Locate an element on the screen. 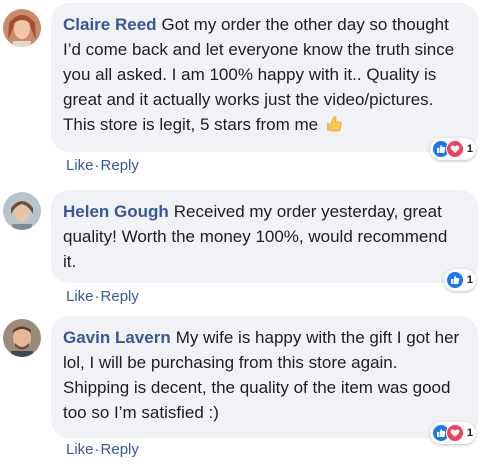  like-icon is located at coordinates (454, 280).